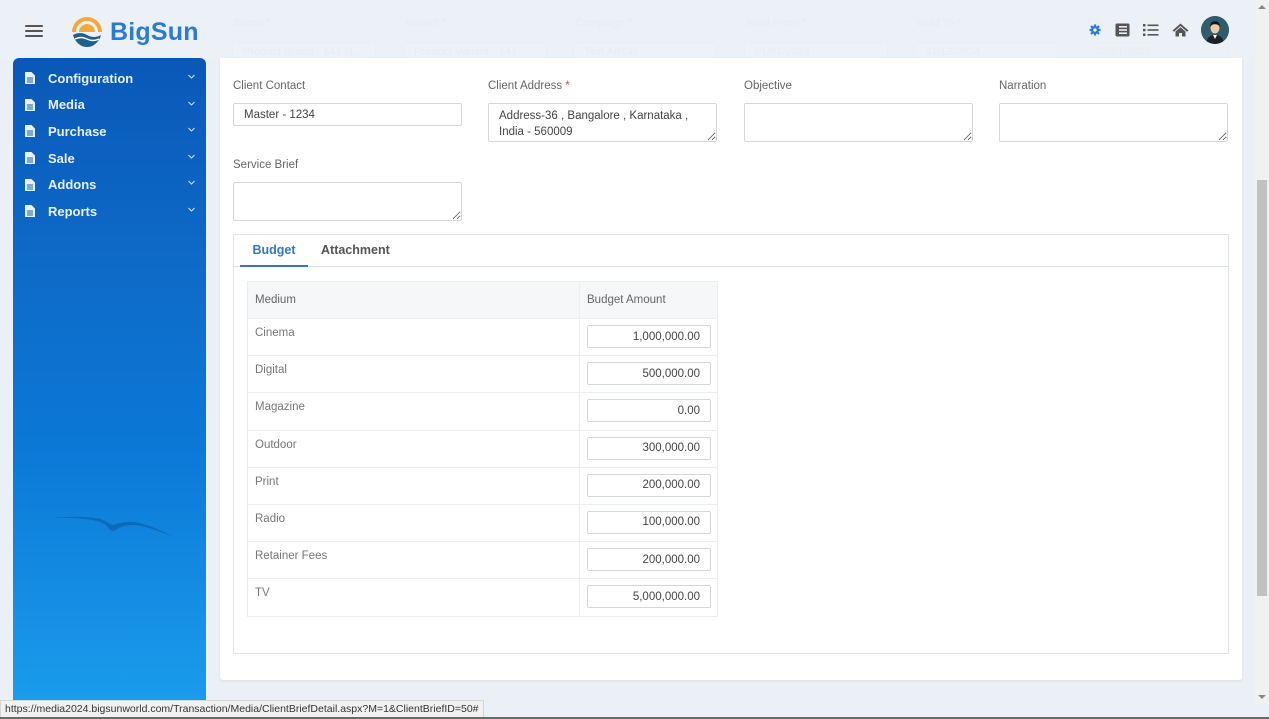  I want to click on budget-row: TV, so click(482, 597).